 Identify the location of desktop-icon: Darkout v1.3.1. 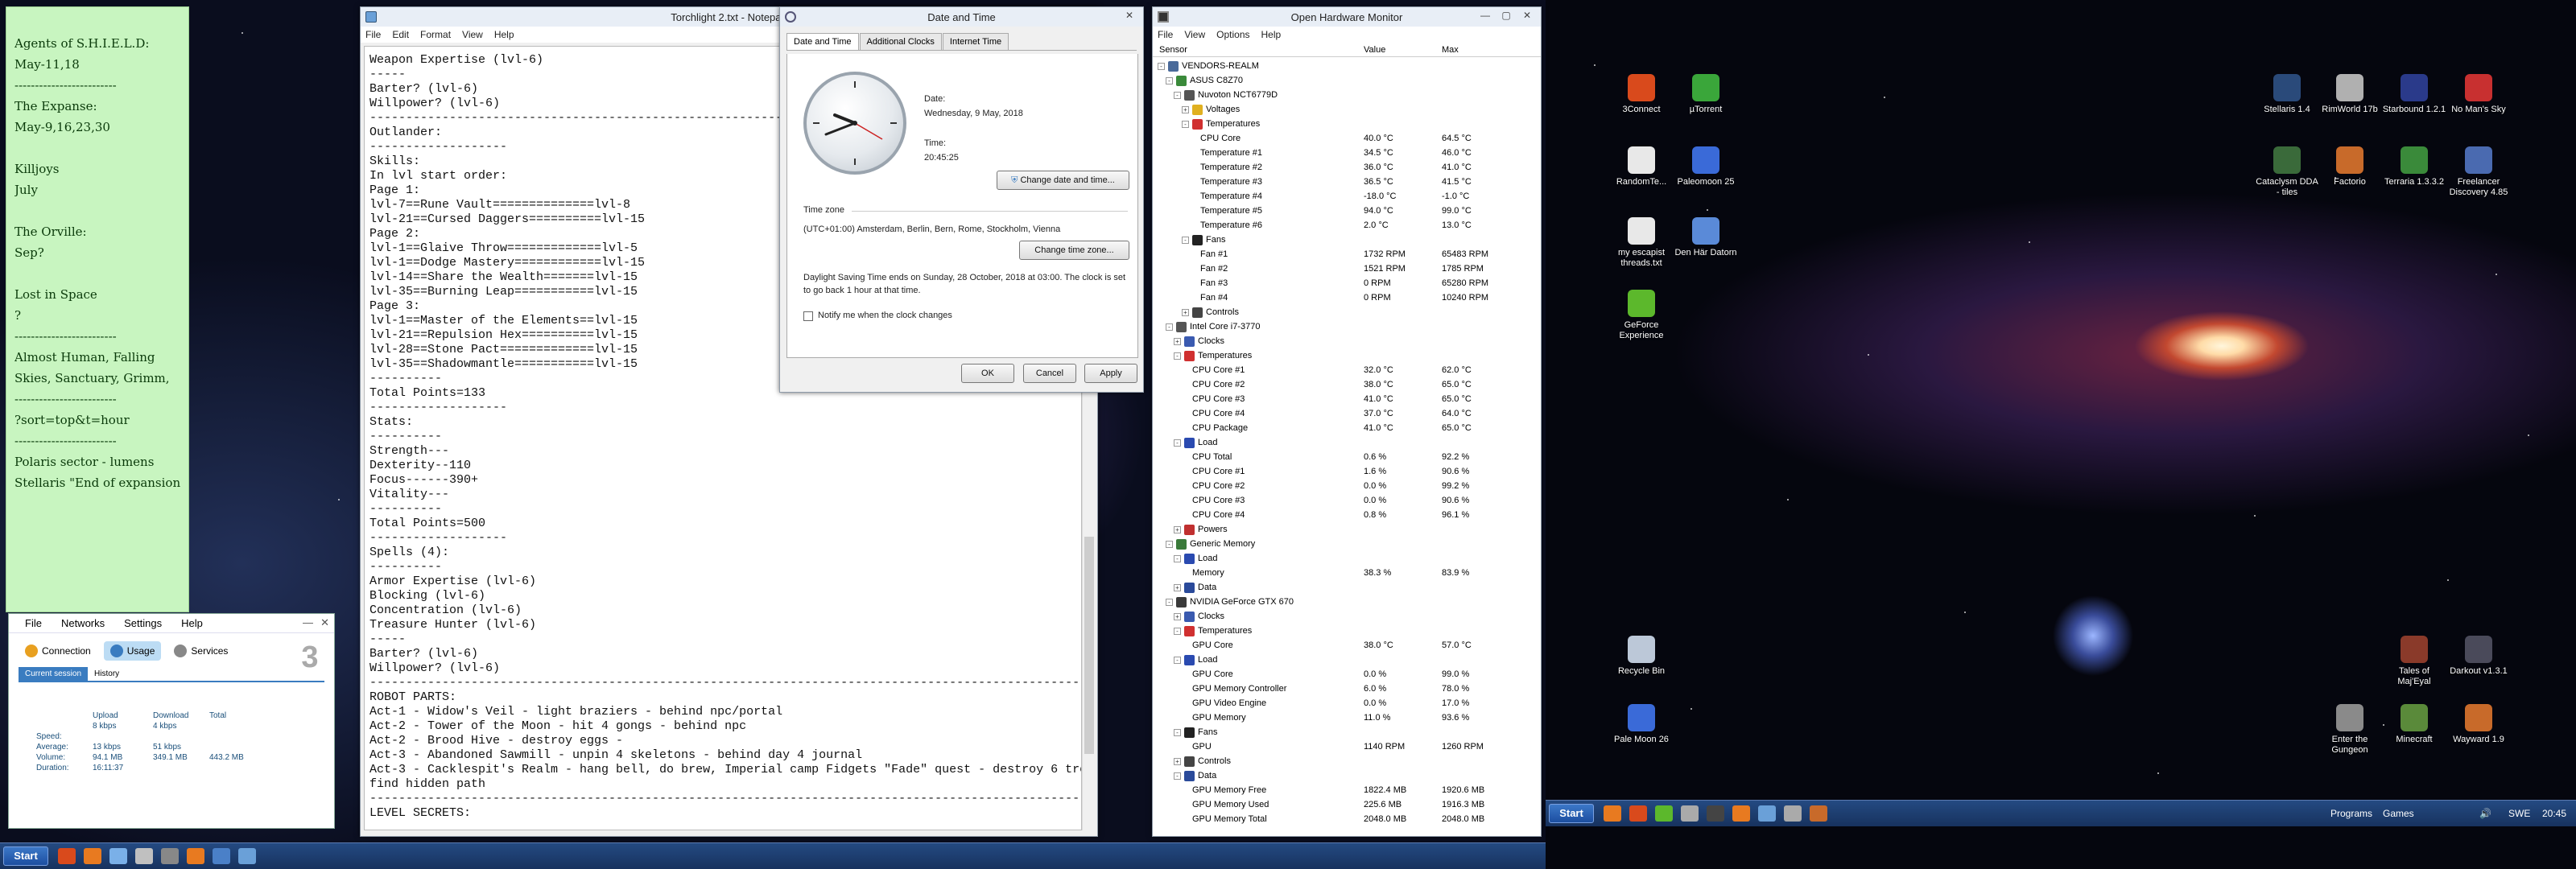
(2479, 656).